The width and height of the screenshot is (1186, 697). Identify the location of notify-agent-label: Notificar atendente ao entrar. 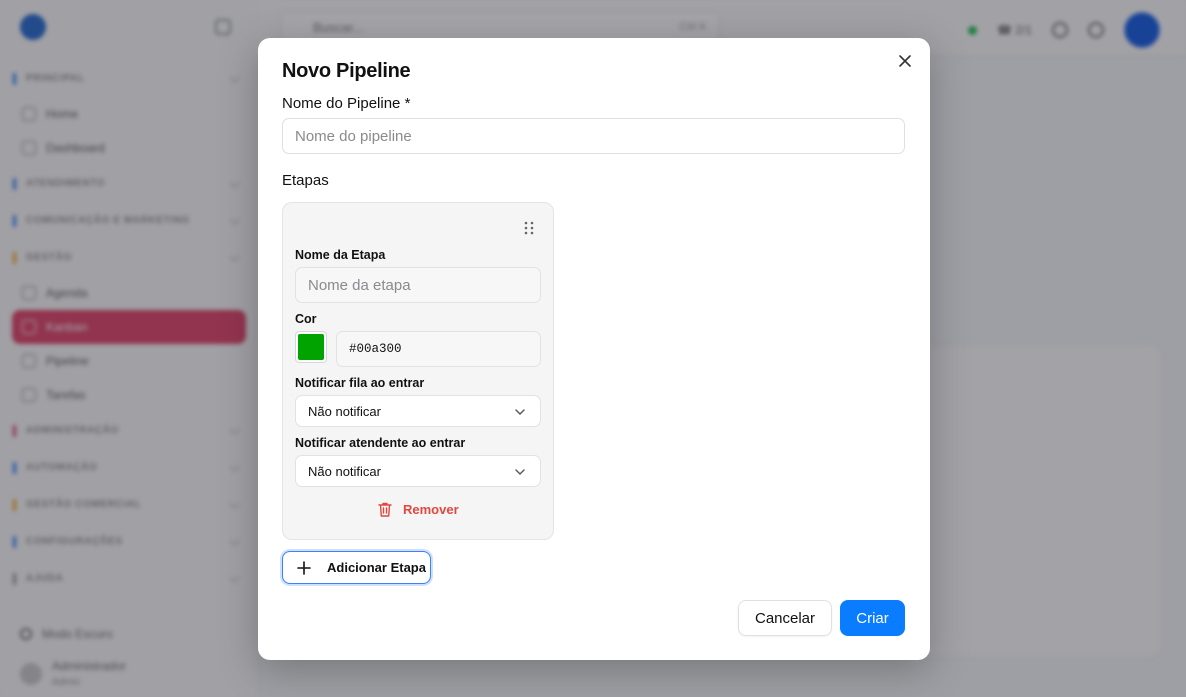
(380, 443).